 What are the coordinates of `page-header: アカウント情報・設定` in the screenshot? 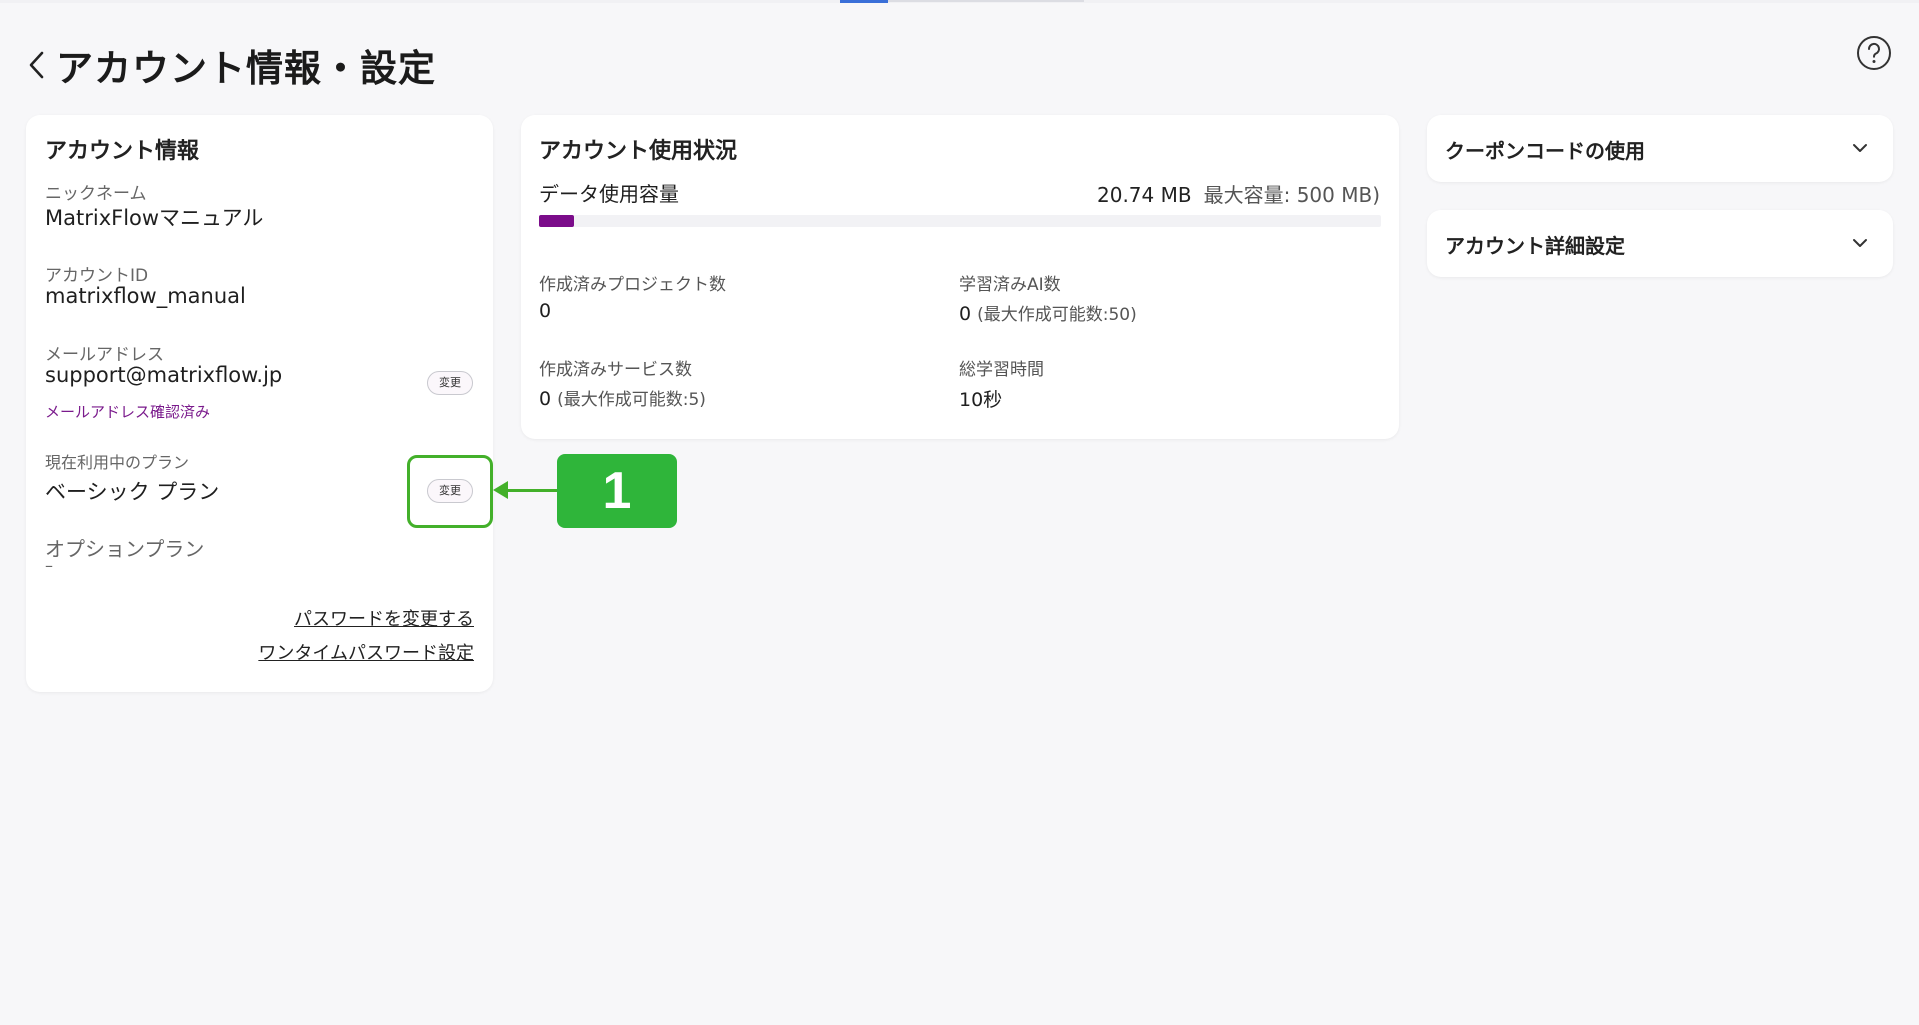 It's located at (229, 65).